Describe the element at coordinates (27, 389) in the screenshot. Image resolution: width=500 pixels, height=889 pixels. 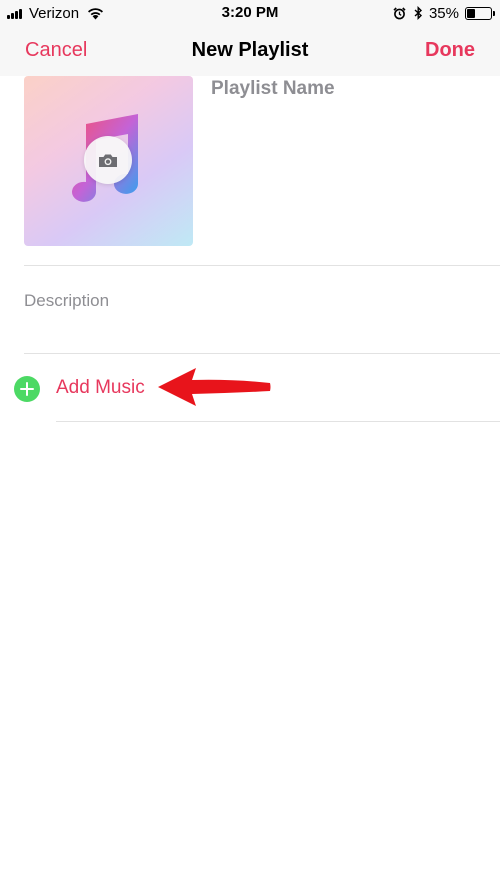
I see `plus-circle-icon` at that location.